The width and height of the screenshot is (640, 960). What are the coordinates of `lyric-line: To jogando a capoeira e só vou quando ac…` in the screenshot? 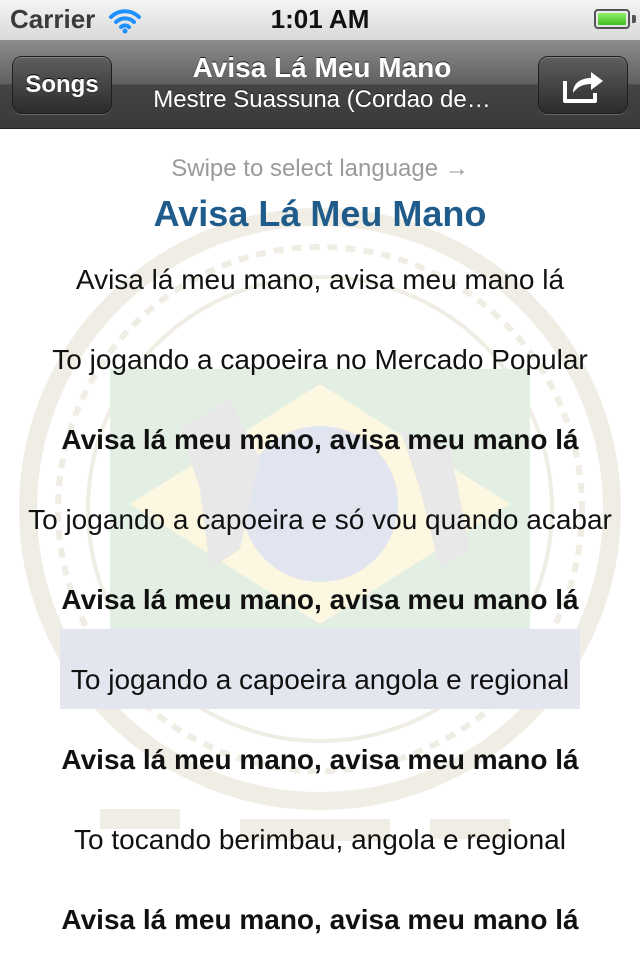 It's located at (320, 519).